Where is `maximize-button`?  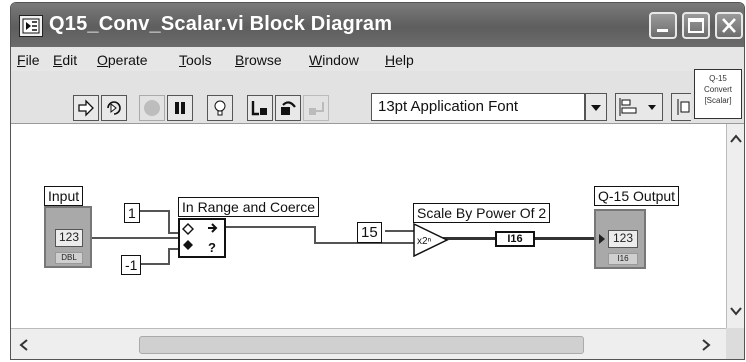 maximize-button is located at coordinates (696, 25).